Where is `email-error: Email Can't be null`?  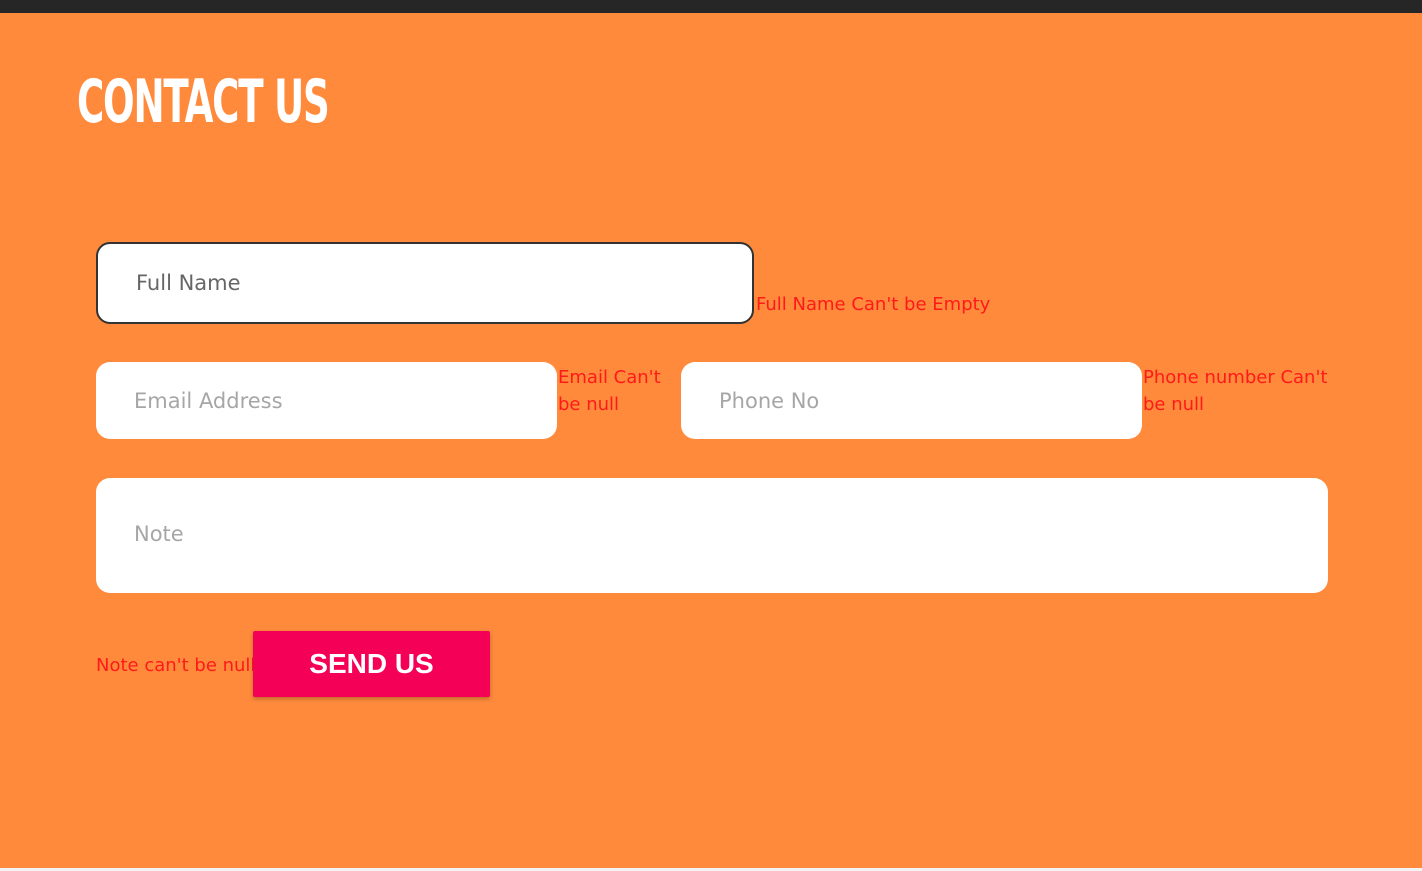
email-error: Email Can't be null is located at coordinates (609, 391).